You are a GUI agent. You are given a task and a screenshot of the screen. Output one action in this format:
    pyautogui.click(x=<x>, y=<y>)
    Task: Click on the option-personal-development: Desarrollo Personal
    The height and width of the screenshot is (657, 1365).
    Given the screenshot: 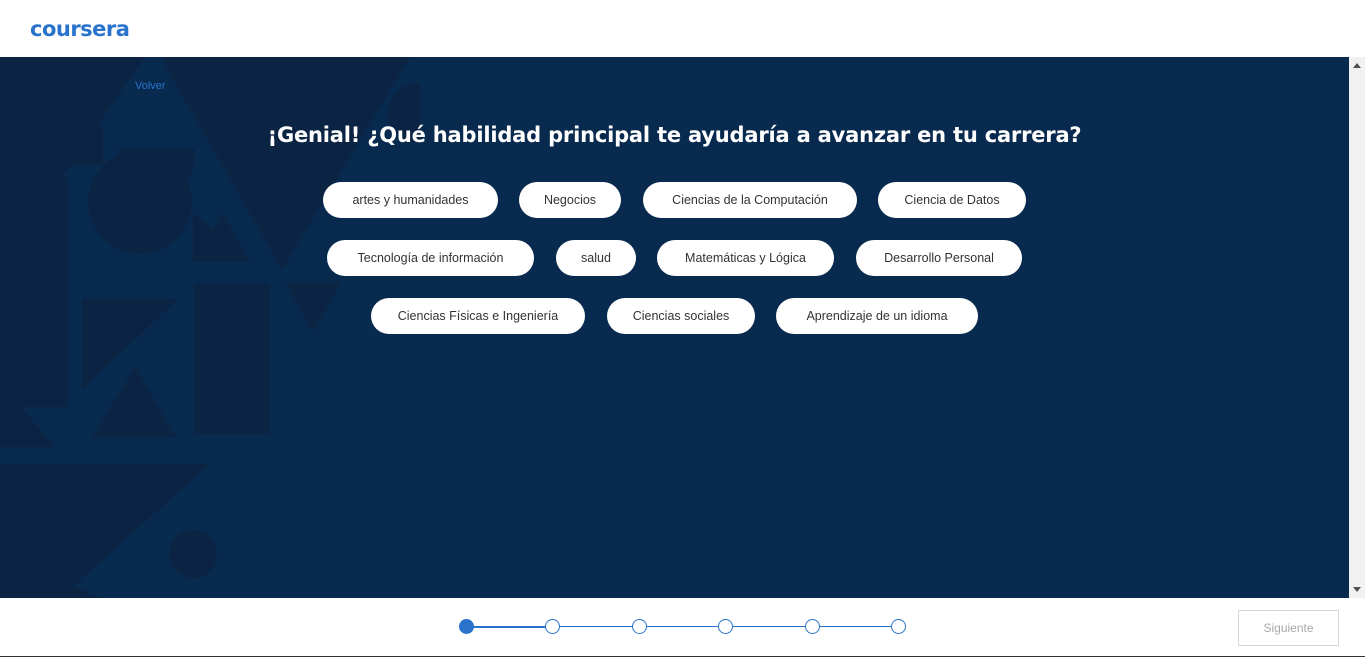 What is the action you would take?
    pyautogui.click(x=939, y=258)
    